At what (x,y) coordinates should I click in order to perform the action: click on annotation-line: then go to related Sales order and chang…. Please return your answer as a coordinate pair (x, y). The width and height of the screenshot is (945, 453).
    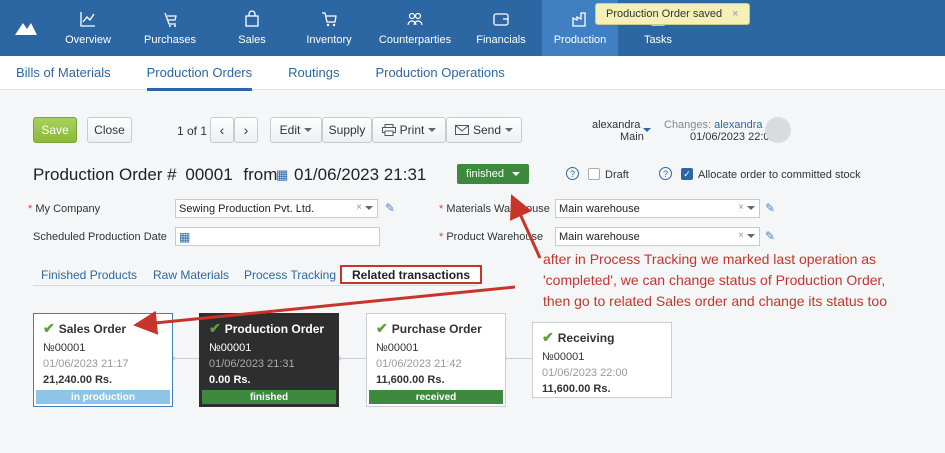
    Looking at the image, I should click on (715, 301).